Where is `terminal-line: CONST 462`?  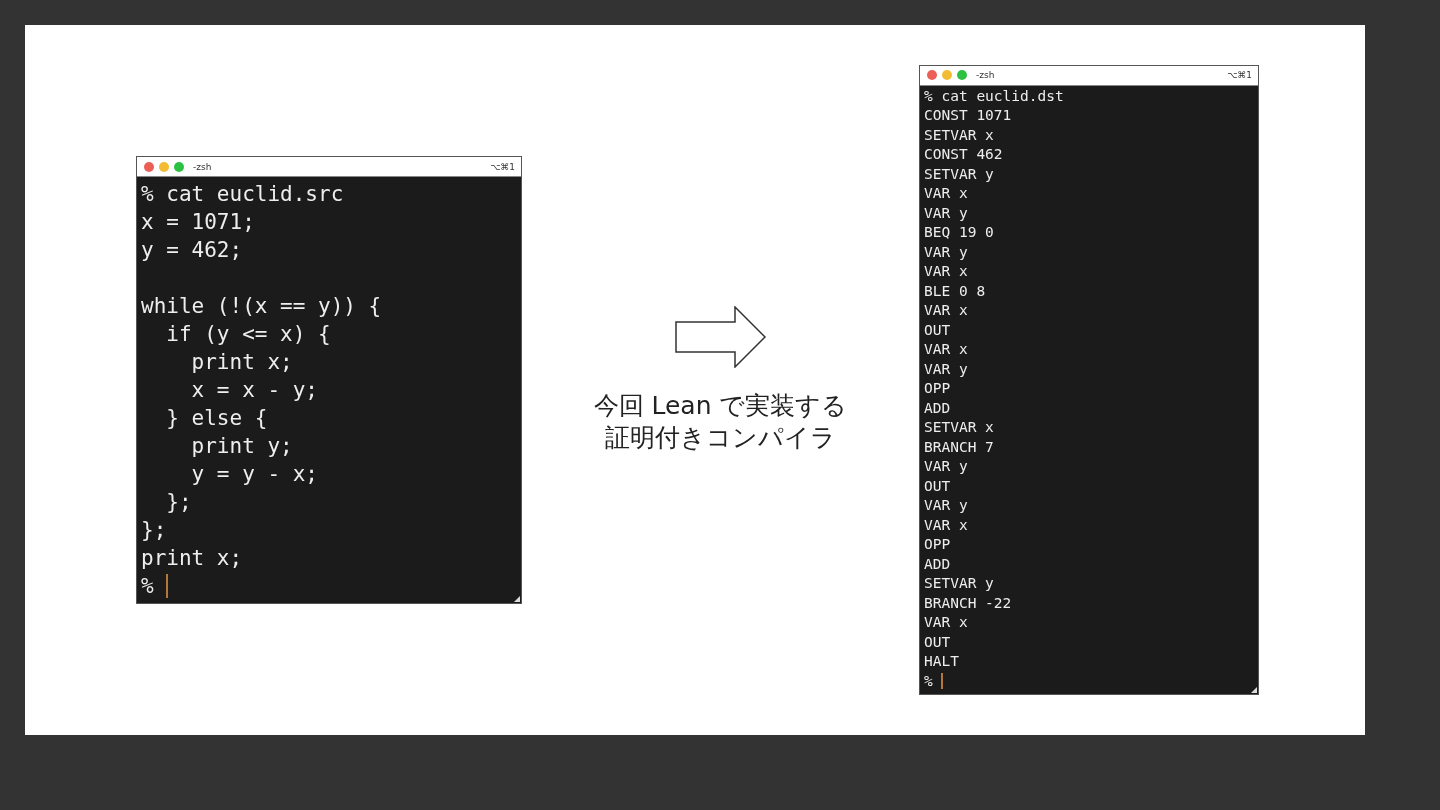
terminal-line: CONST 462 is located at coordinates (964, 154).